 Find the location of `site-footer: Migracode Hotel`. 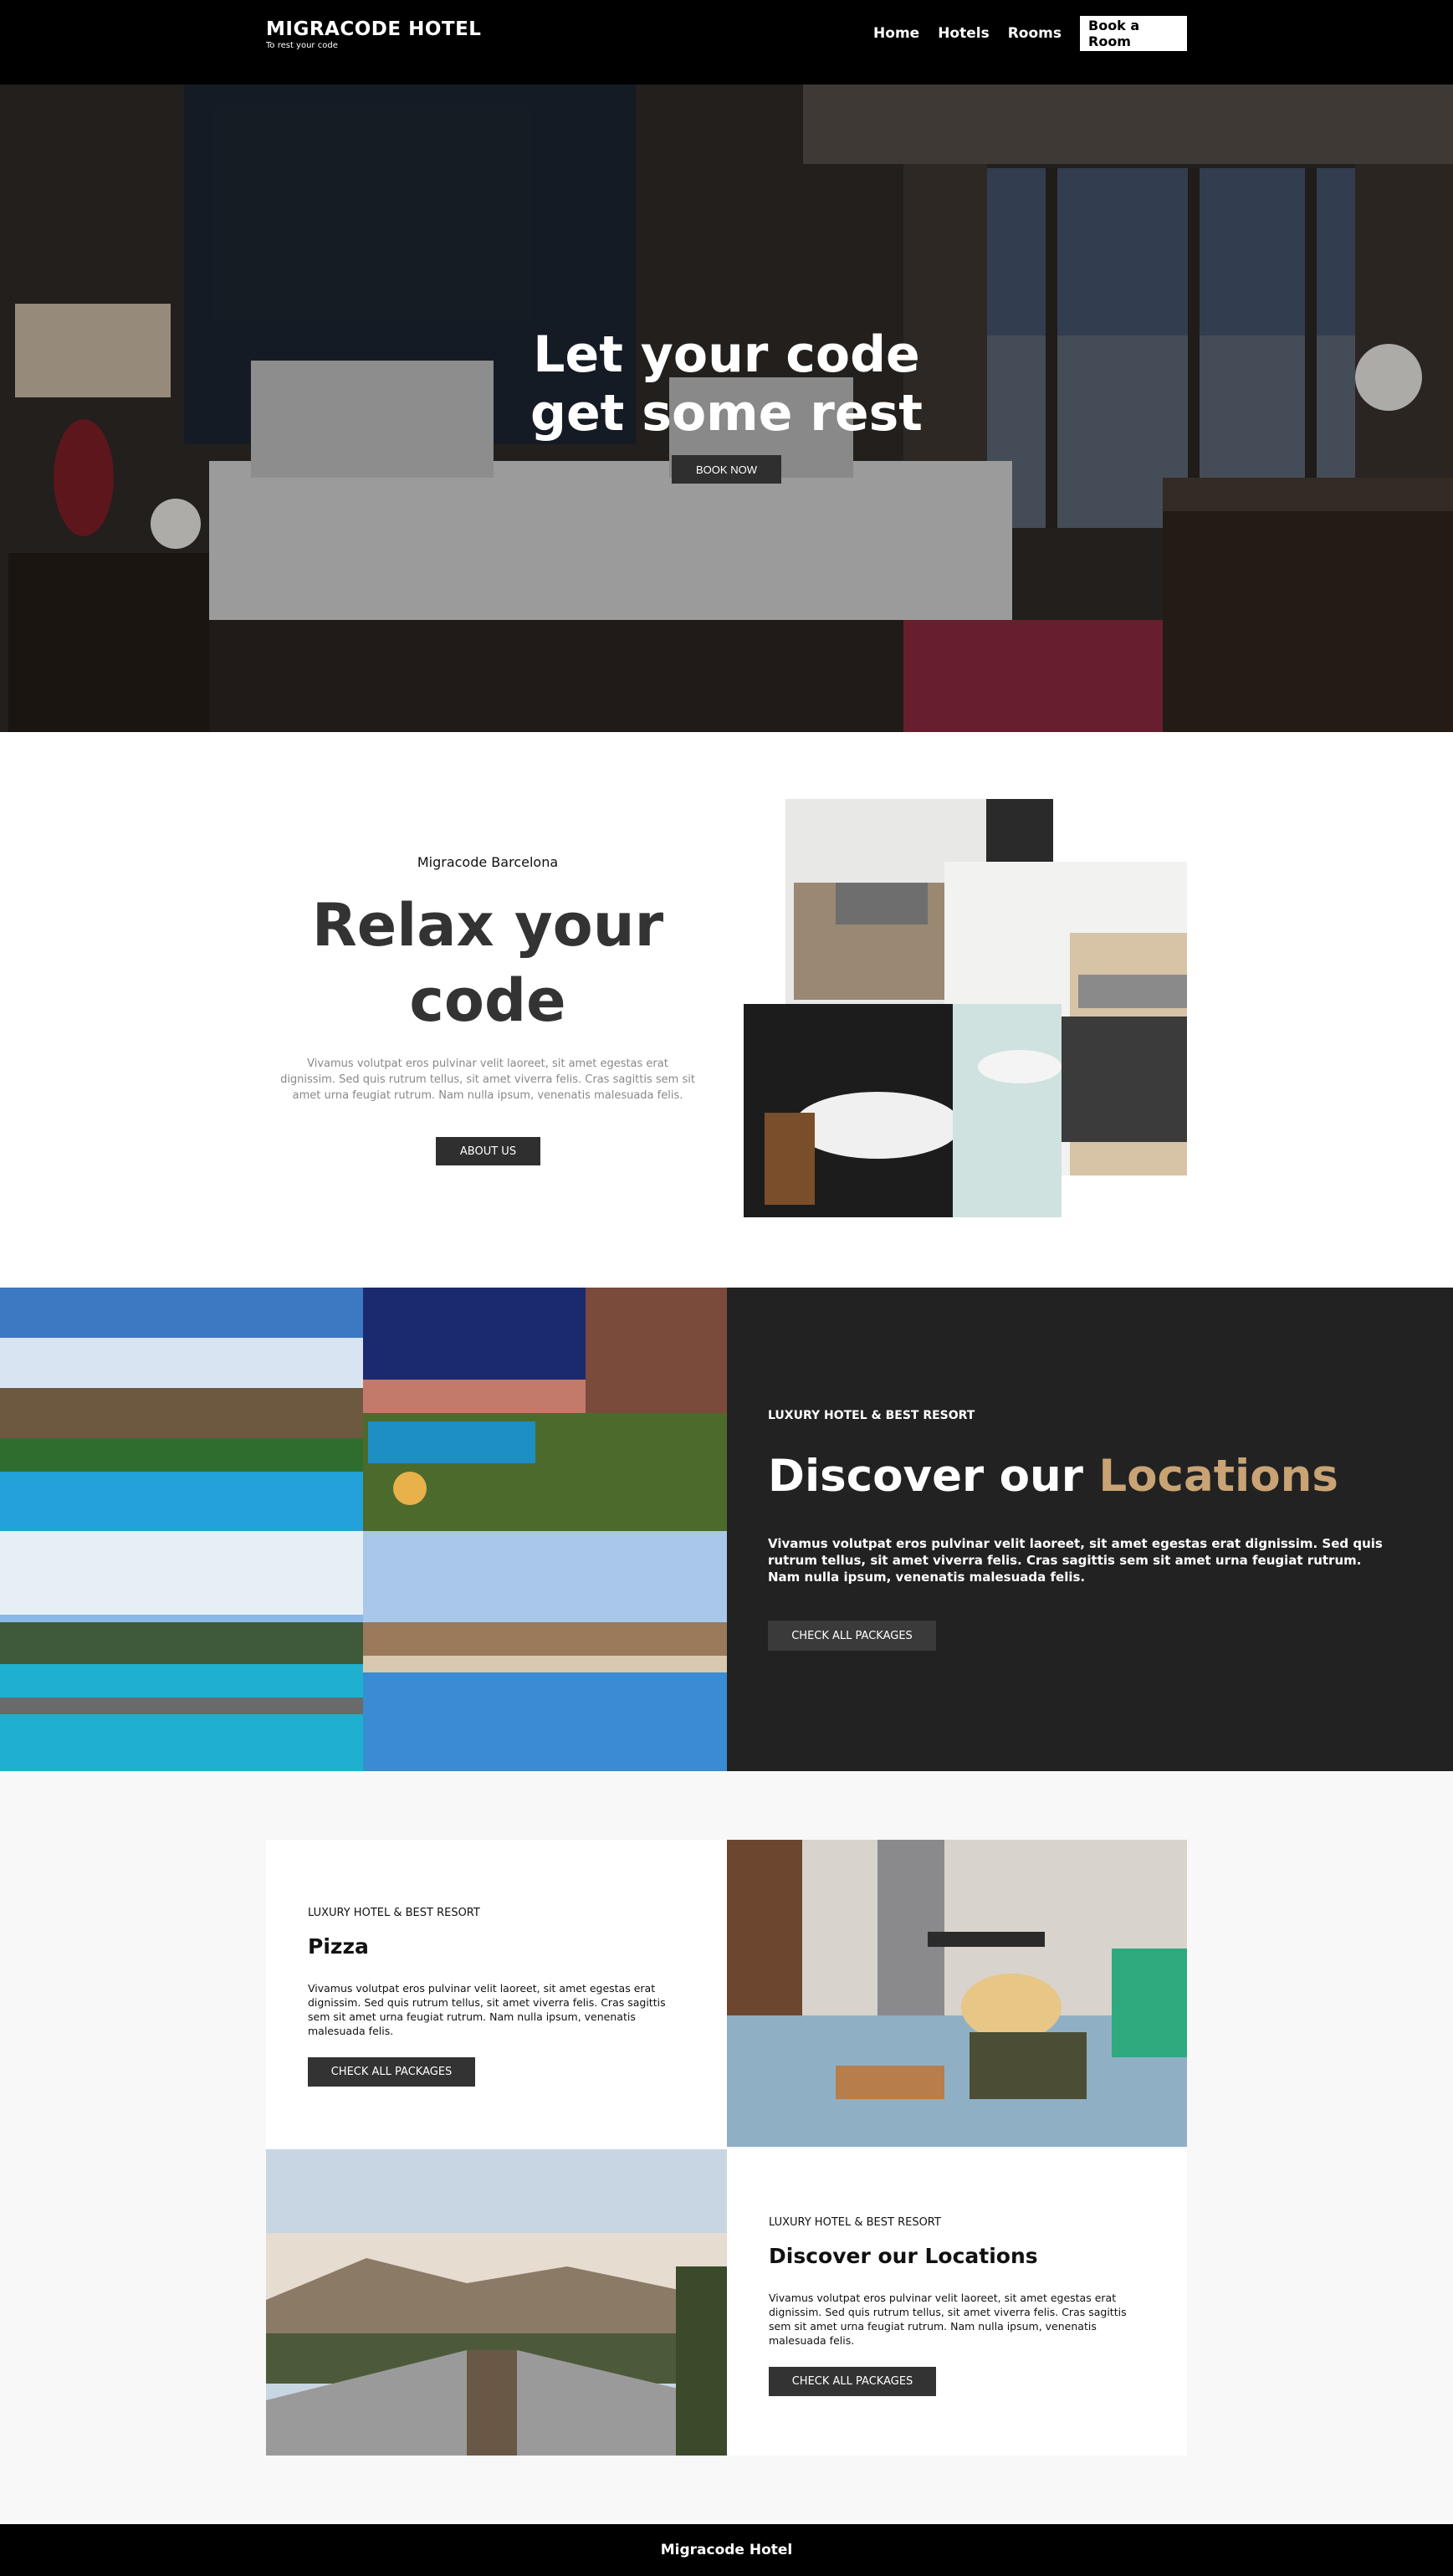

site-footer: Migracode Hotel is located at coordinates (726, 2550).